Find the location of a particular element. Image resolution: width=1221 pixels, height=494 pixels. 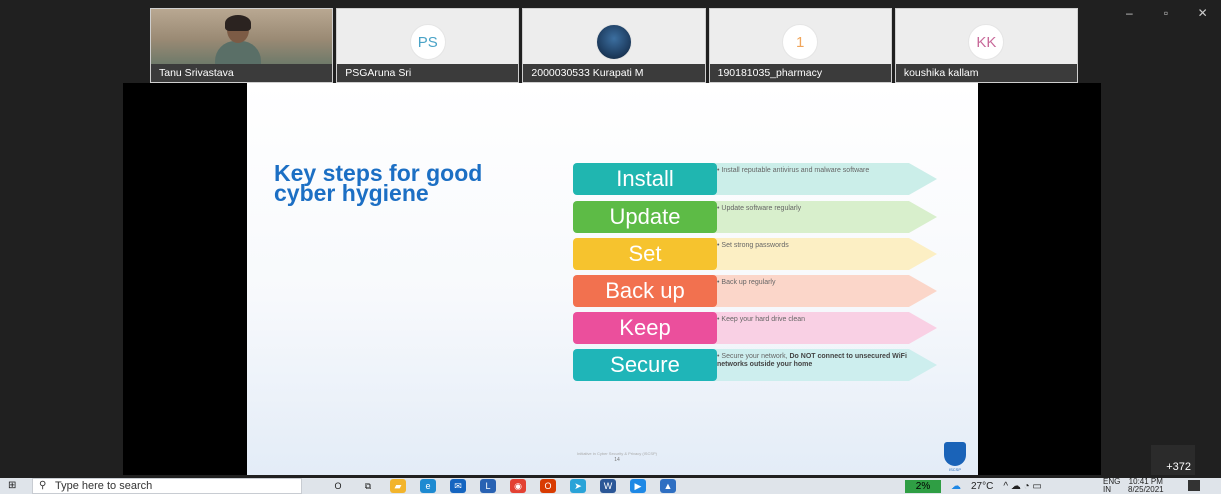

word-icon: W is located at coordinates (608, 486).